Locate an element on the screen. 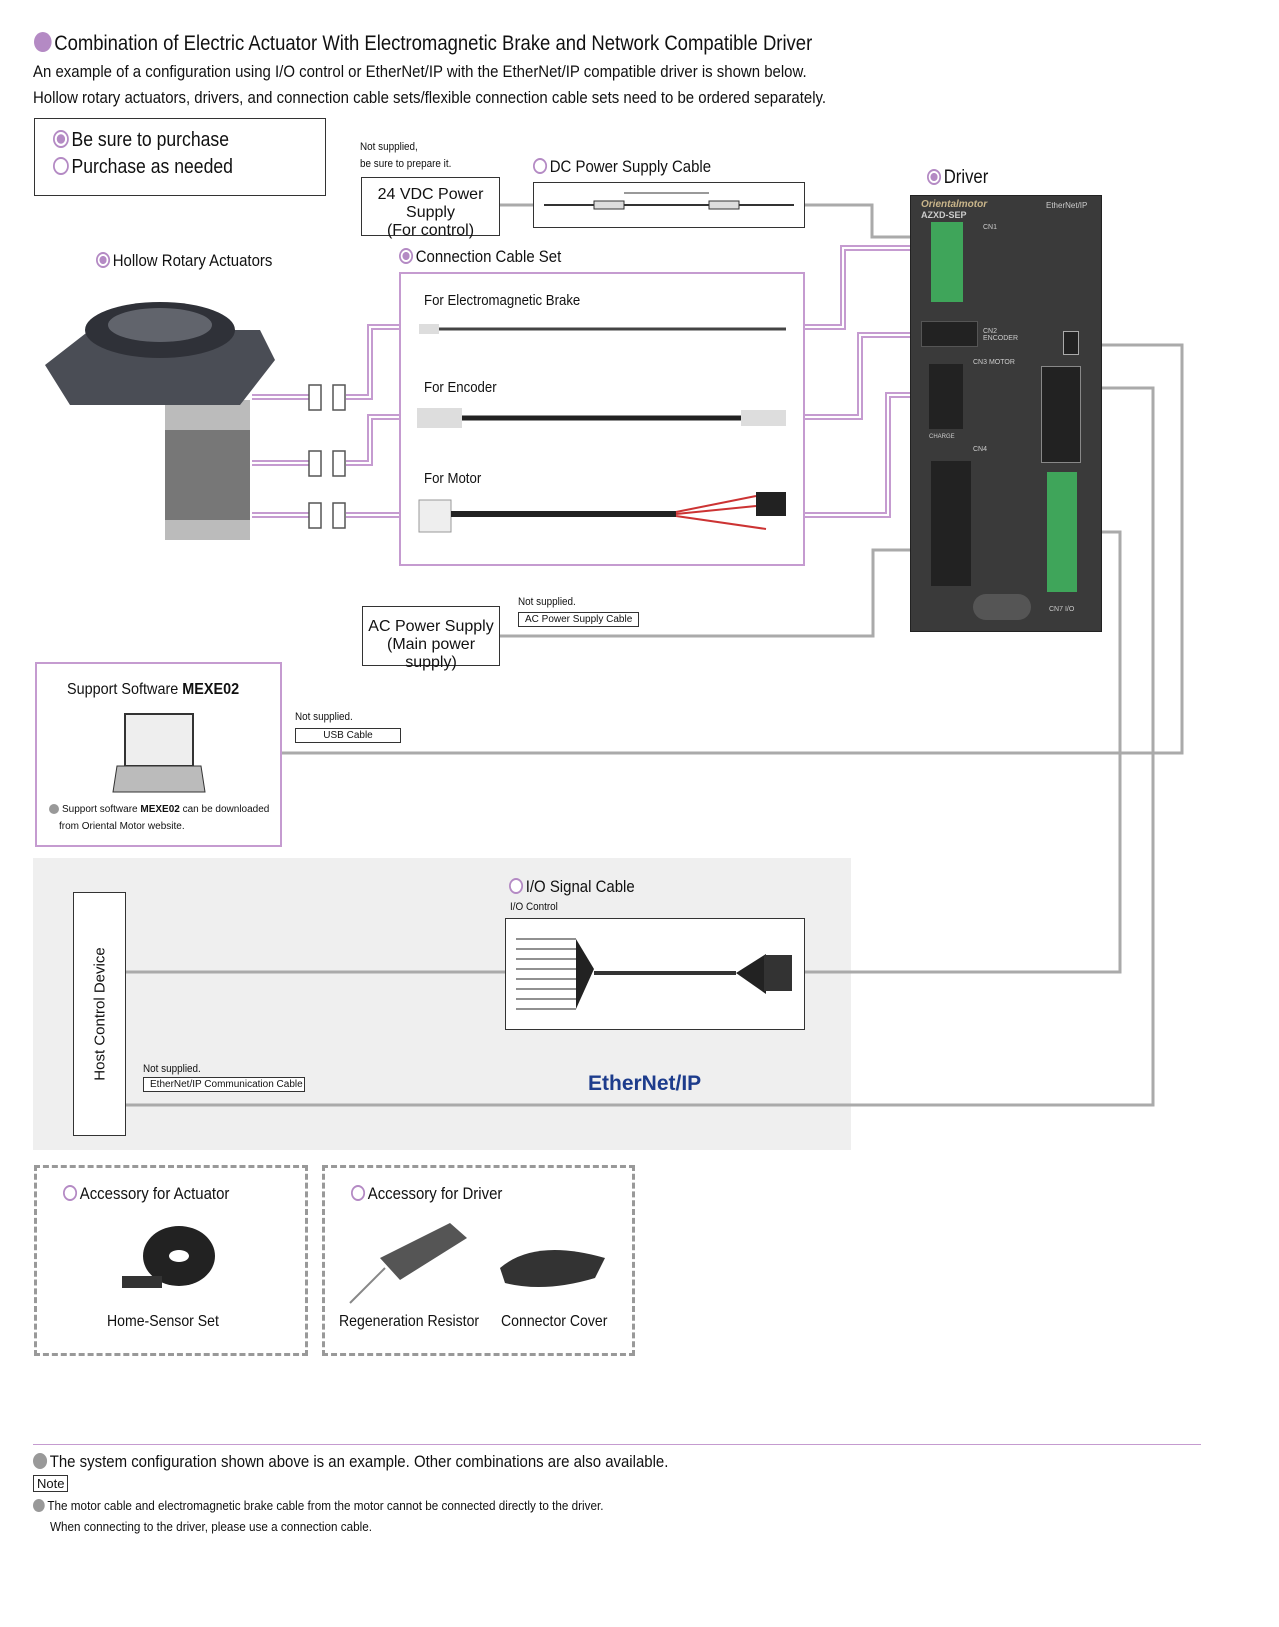 The image size is (1279, 1627). cn7-connector is located at coordinates (1062, 532).